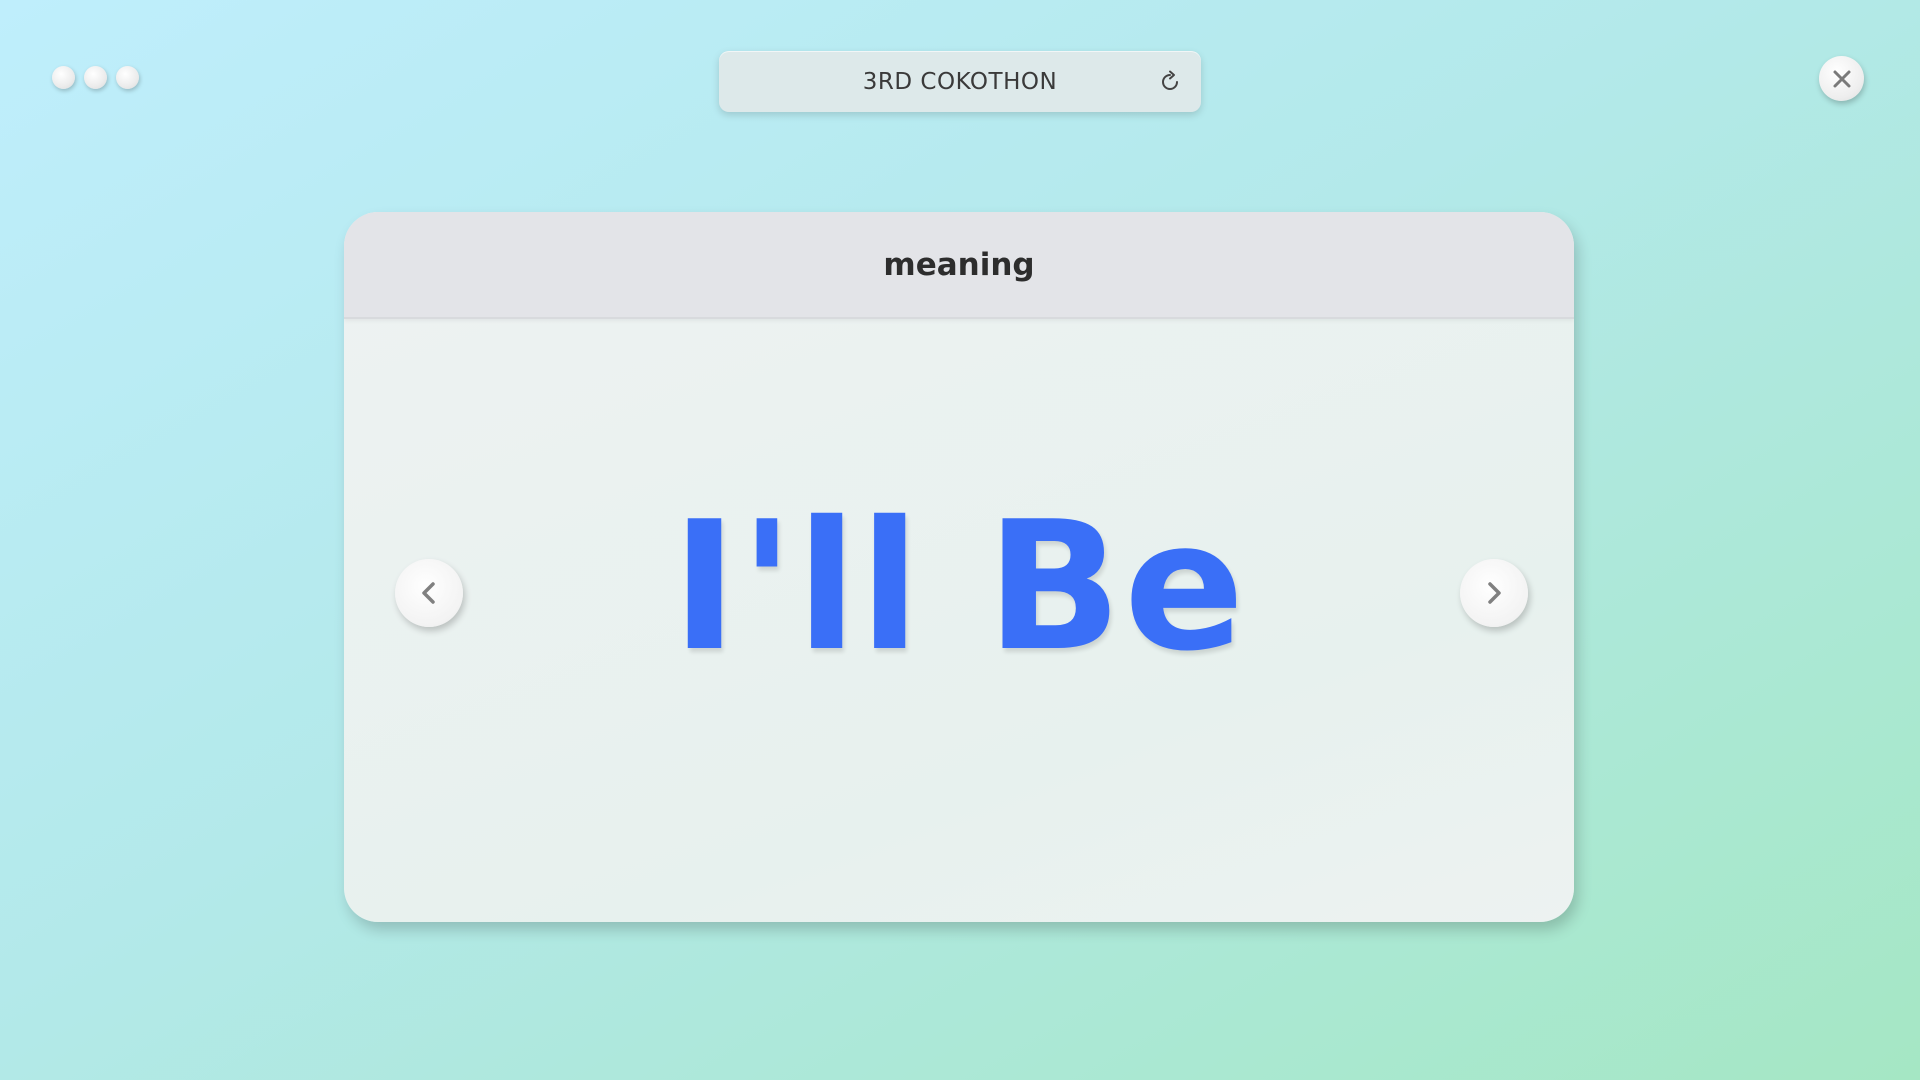 This screenshot has height=1080, width=1920. What do you see at coordinates (959, 586) in the screenshot?
I see `flashcard-word: I'll Be` at bounding box center [959, 586].